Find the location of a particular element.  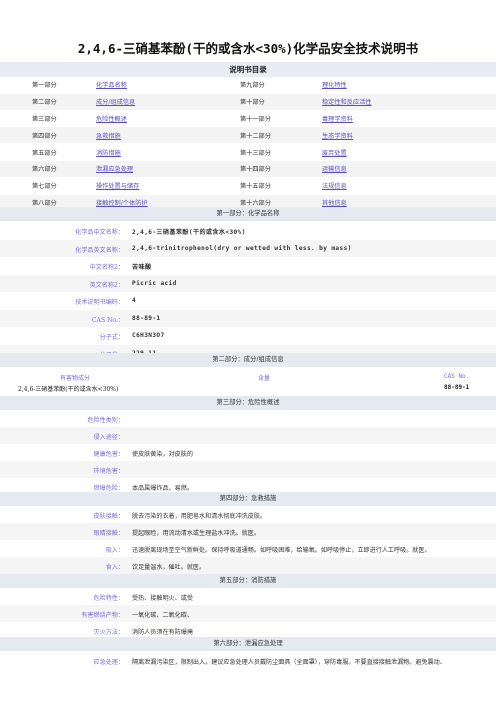

composition-row: 2,4,6-三硝基苯酚(干的或含水<30%) 88-89-1 is located at coordinates (248, 389).